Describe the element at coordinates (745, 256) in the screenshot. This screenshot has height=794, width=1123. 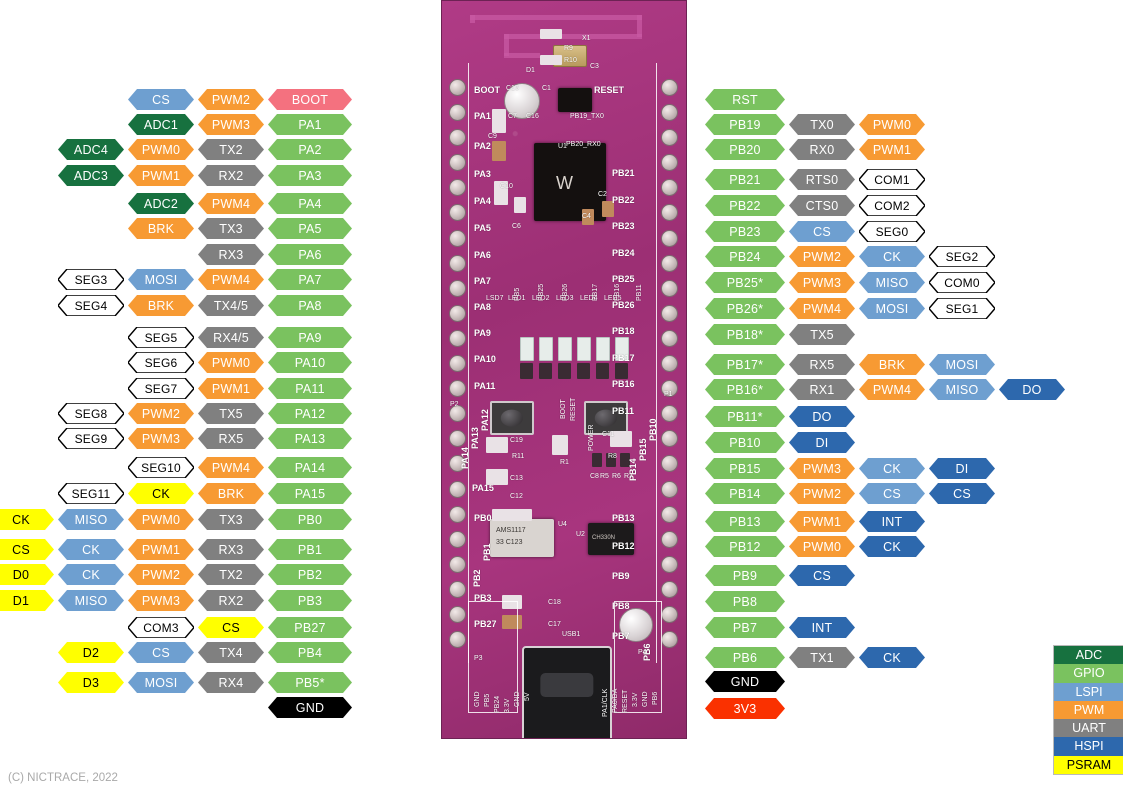
I see `pin-tag-pb24: PB24` at that location.